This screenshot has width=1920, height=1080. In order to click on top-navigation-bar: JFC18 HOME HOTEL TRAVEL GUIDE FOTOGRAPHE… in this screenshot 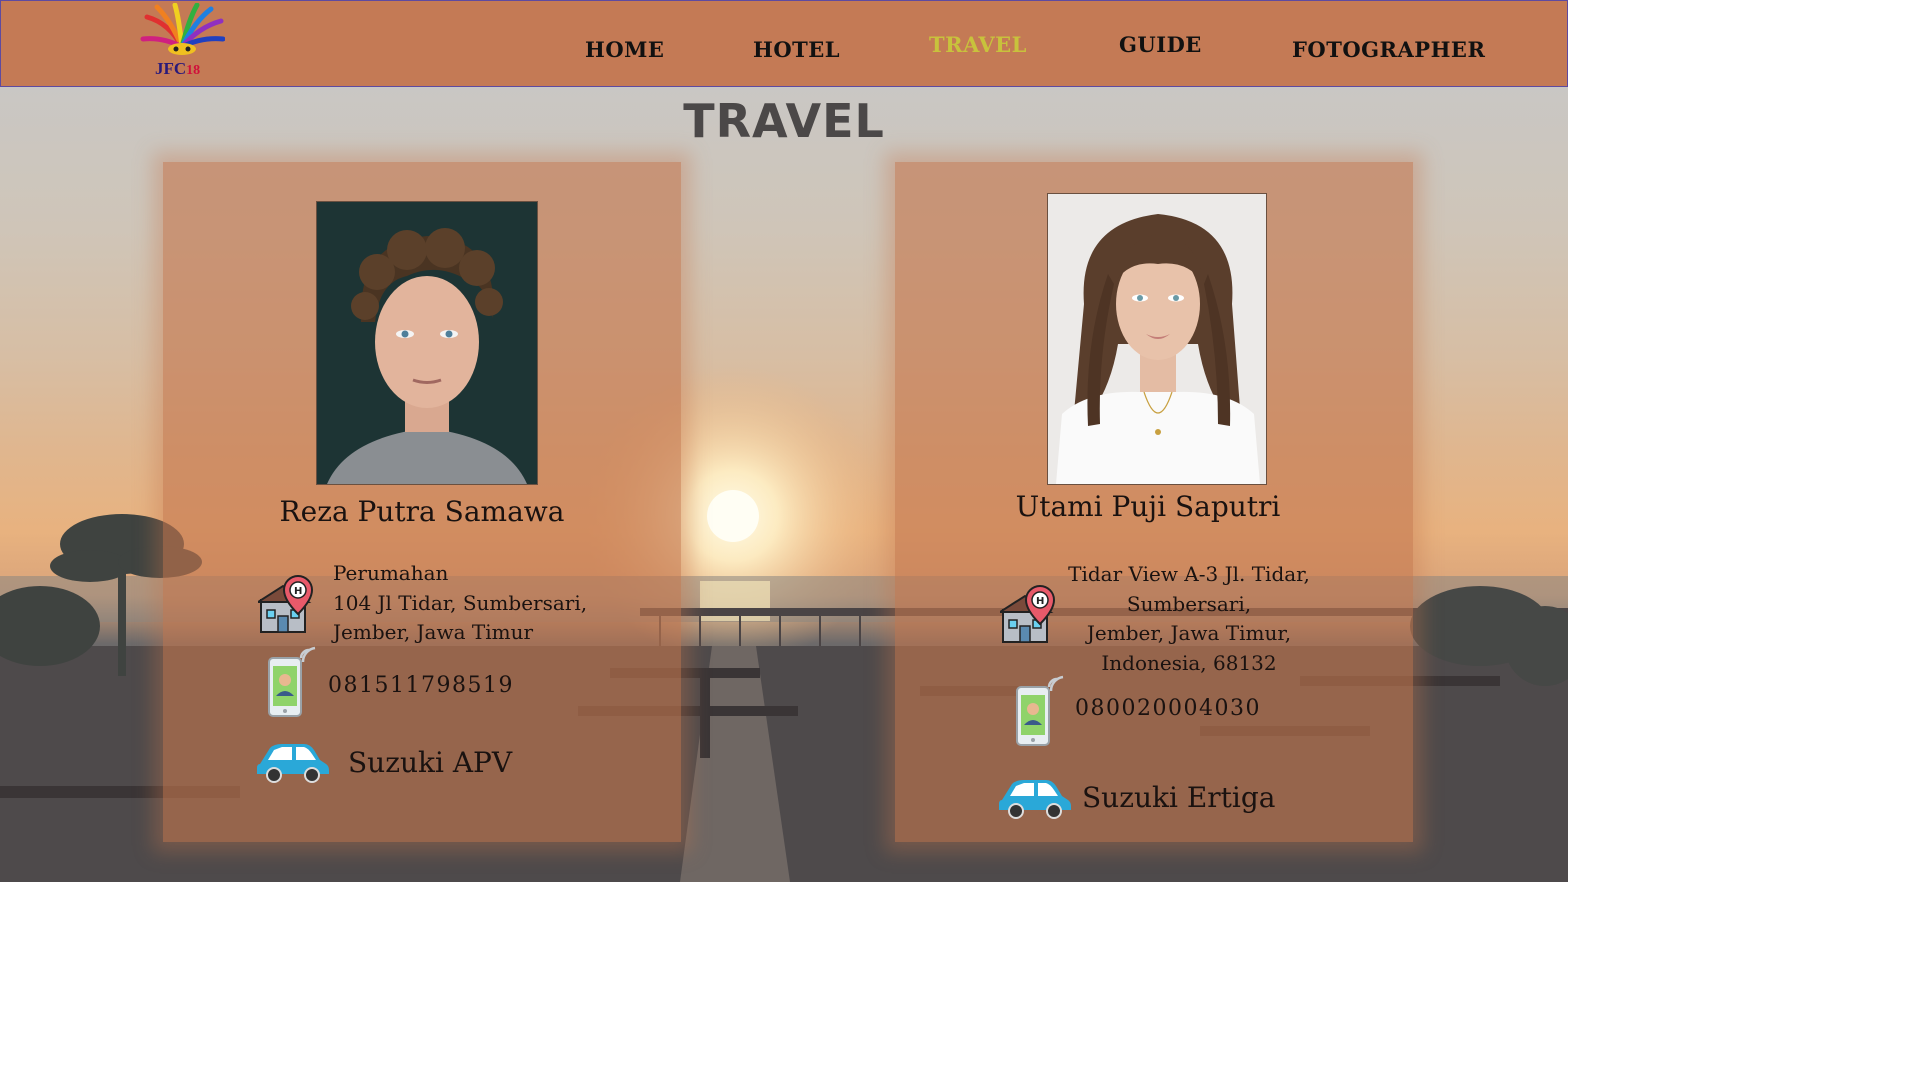, I will do `click(784, 43)`.